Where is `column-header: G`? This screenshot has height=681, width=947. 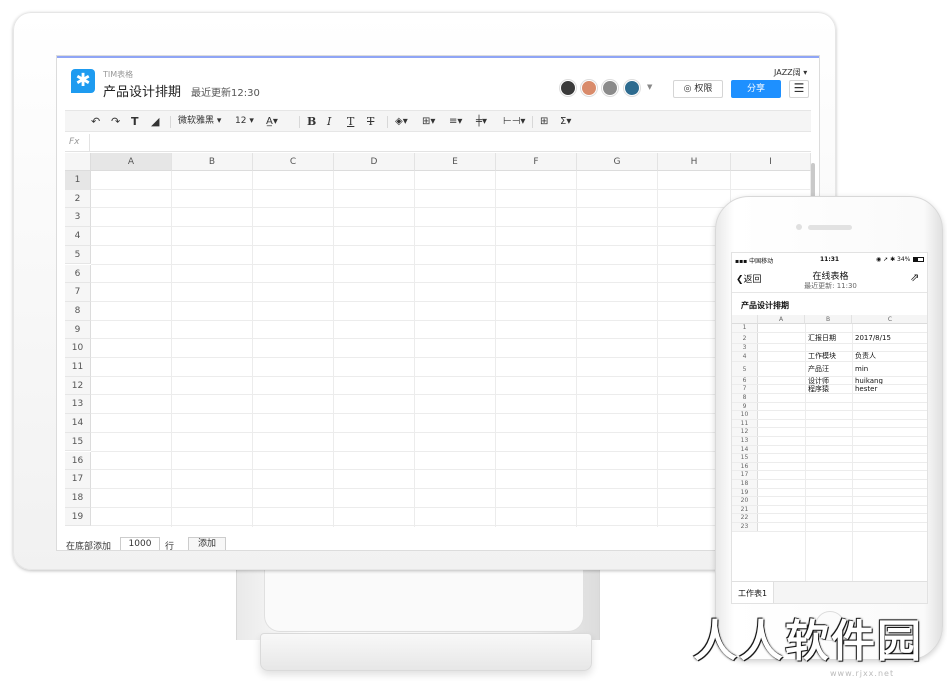
column-header: G is located at coordinates (617, 162).